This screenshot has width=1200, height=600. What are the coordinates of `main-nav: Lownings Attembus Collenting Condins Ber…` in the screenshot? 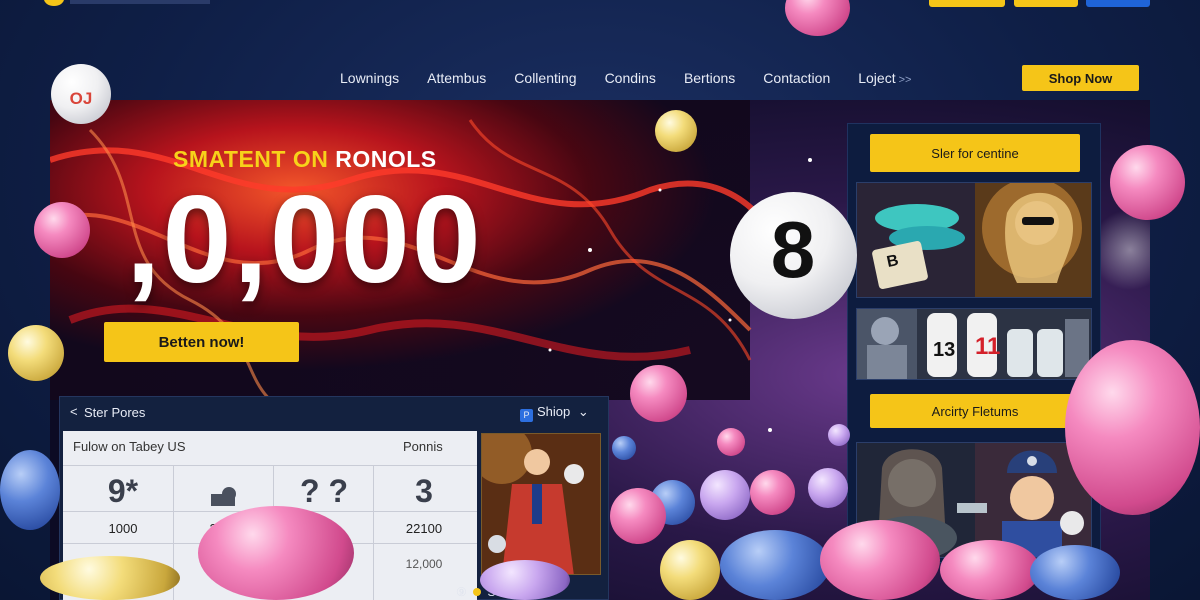 It's located at (639, 78).